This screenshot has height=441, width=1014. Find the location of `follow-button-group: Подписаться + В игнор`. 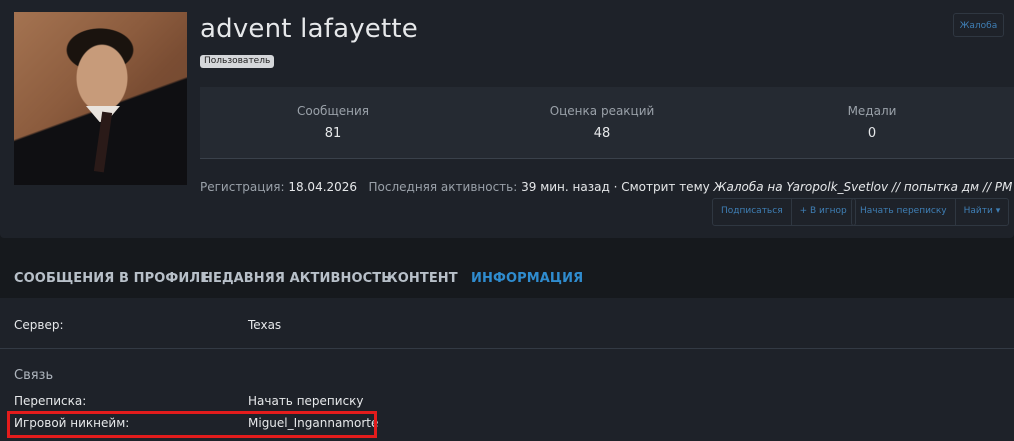

follow-button-group: Подписаться + В игнор is located at coordinates (784, 212).